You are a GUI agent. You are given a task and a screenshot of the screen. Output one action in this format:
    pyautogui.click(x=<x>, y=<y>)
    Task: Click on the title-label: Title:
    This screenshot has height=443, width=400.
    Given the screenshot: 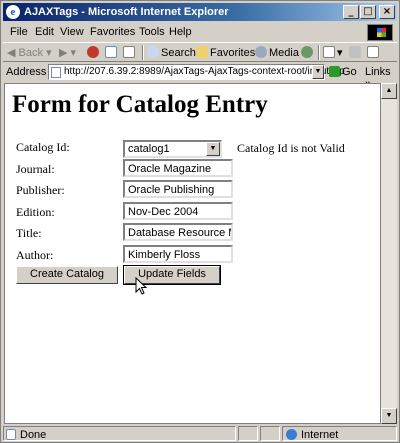 What is the action you would take?
    pyautogui.click(x=29, y=233)
    